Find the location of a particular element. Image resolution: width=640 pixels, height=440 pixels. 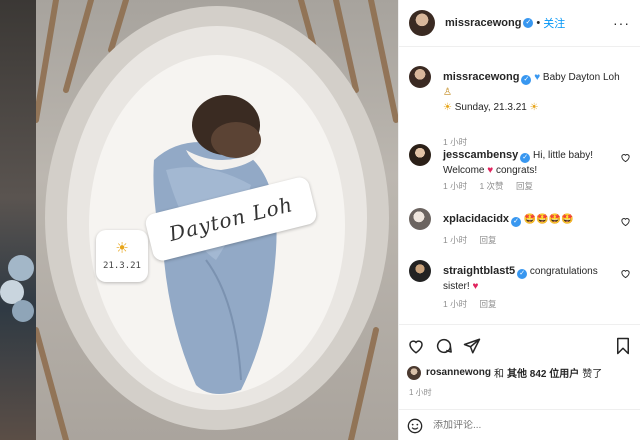

comment-likes: 1 次赞 is located at coordinates (491, 186).